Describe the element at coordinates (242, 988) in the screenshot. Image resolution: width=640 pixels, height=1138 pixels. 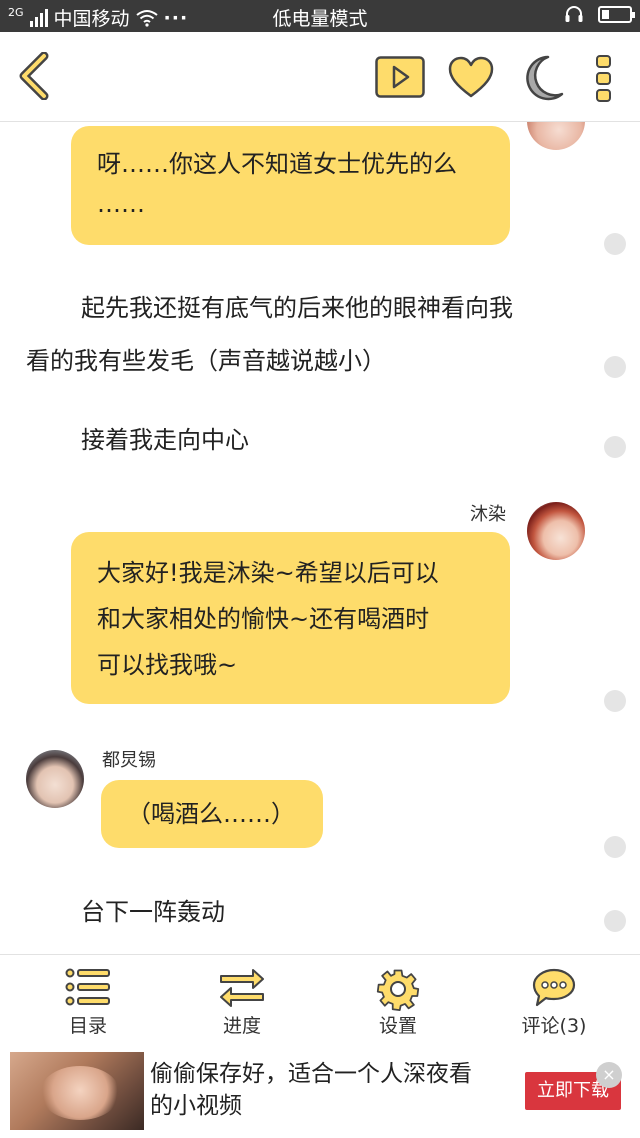
I see `progress-icon` at that location.